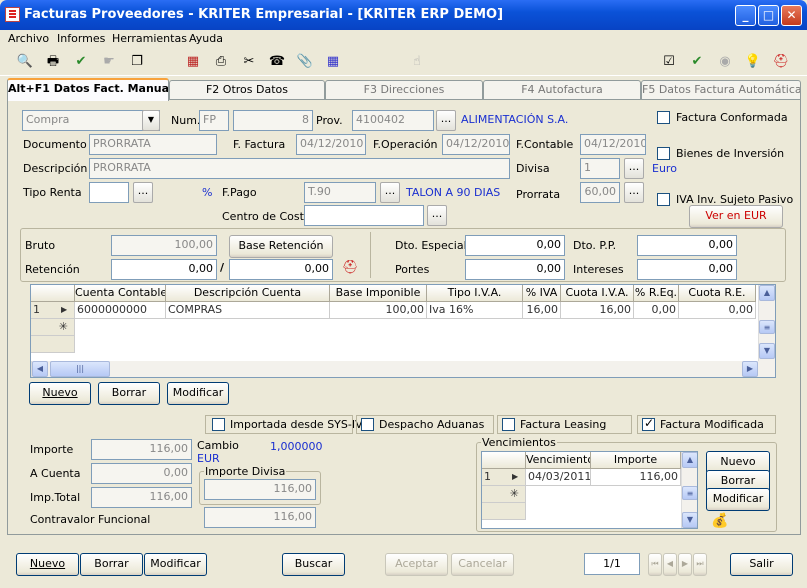 This screenshot has width=807, height=588. I want to click on horizontal-scrollbar: ◀ ||| ▶, so click(403, 369).